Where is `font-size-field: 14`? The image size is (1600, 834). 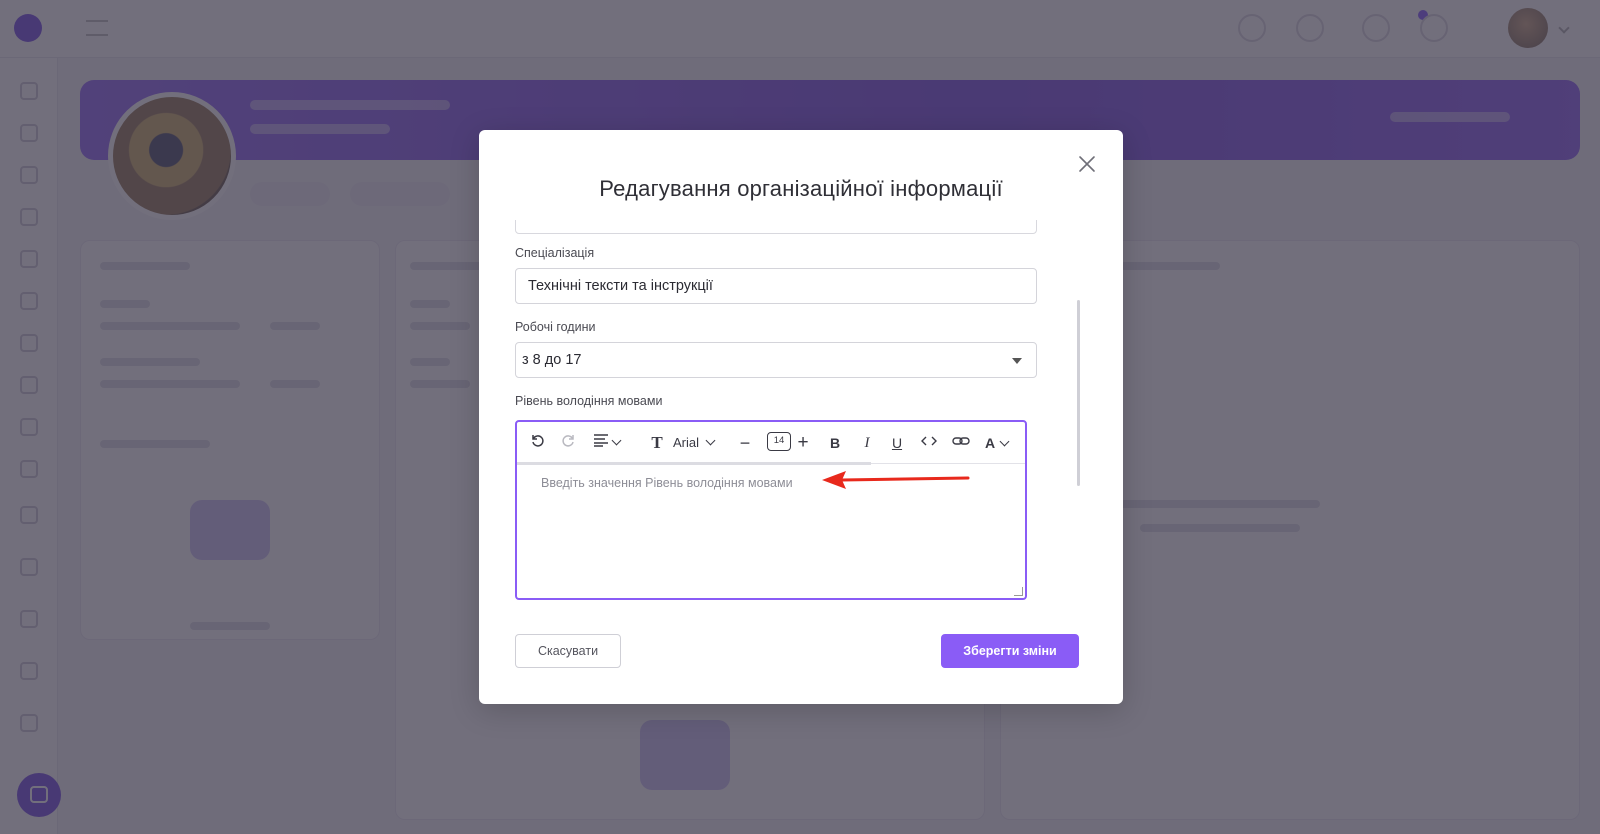
font-size-field: 14 is located at coordinates (779, 441).